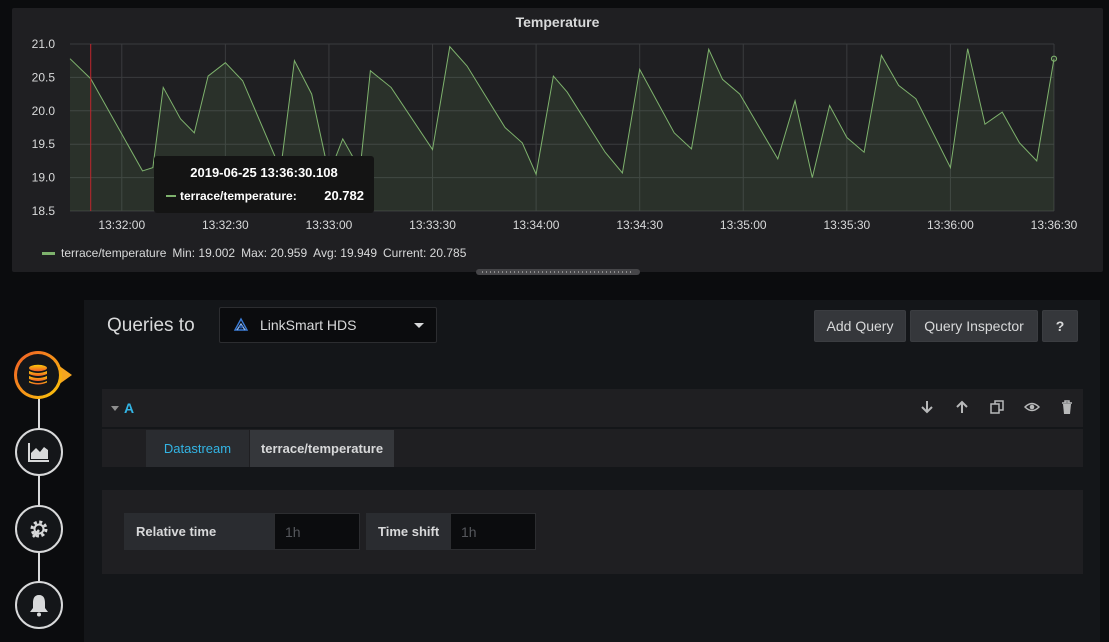  Describe the element at coordinates (860, 326) in the screenshot. I see `add-query-button: Add Query` at that location.